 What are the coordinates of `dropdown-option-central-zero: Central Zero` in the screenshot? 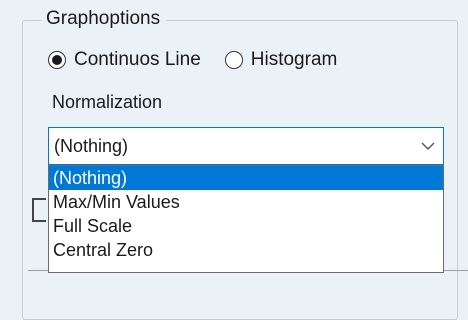 It's located at (246, 250).